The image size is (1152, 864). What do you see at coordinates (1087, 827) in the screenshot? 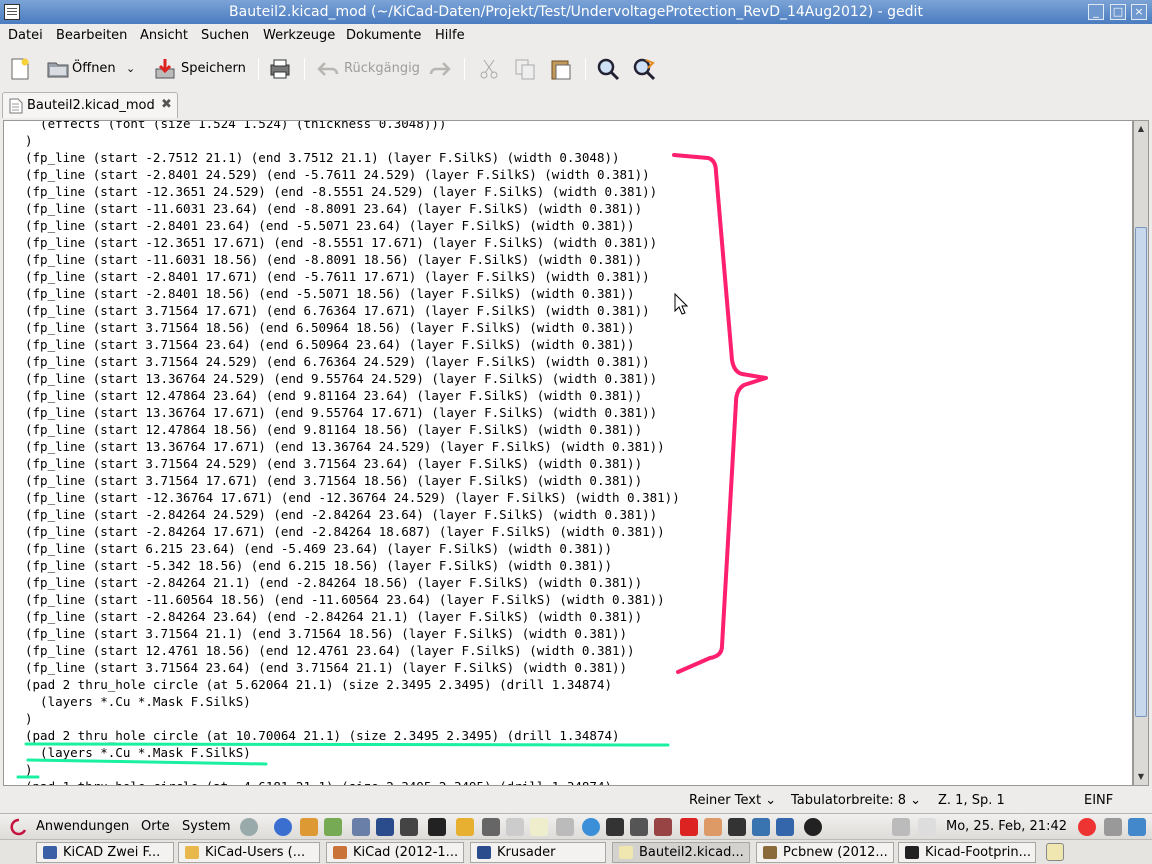
I see `alarm-clock-icon` at bounding box center [1087, 827].